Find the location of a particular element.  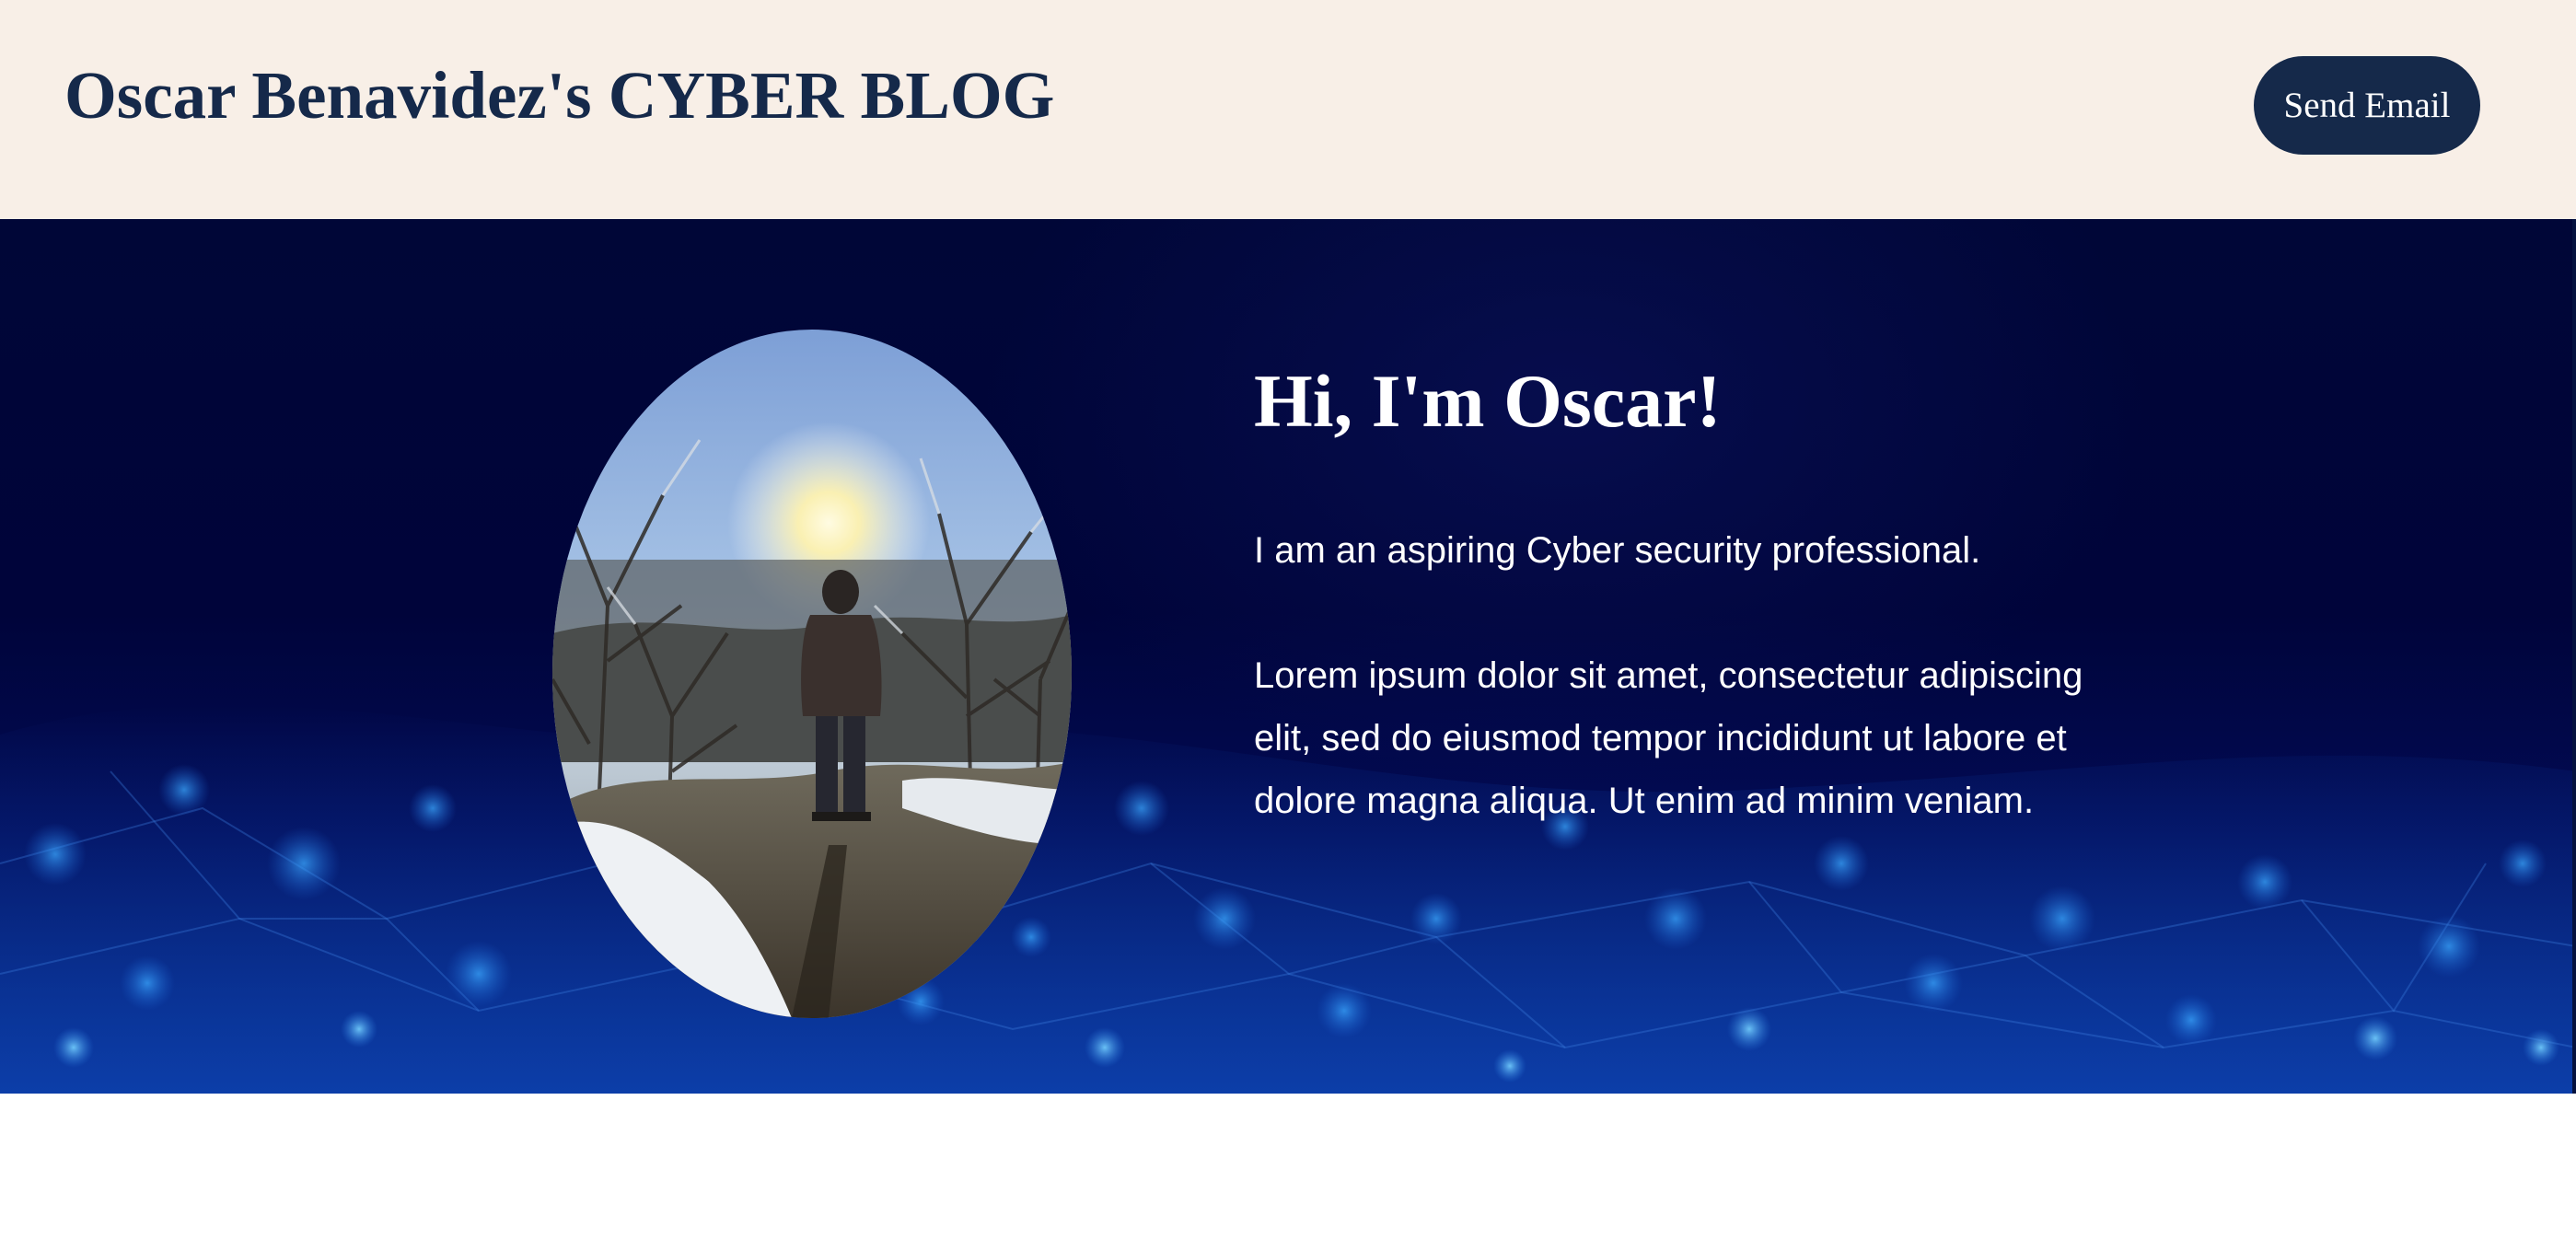

hero-heading: Hi, I'm Oscar! is located at coordinates (1488, 401).